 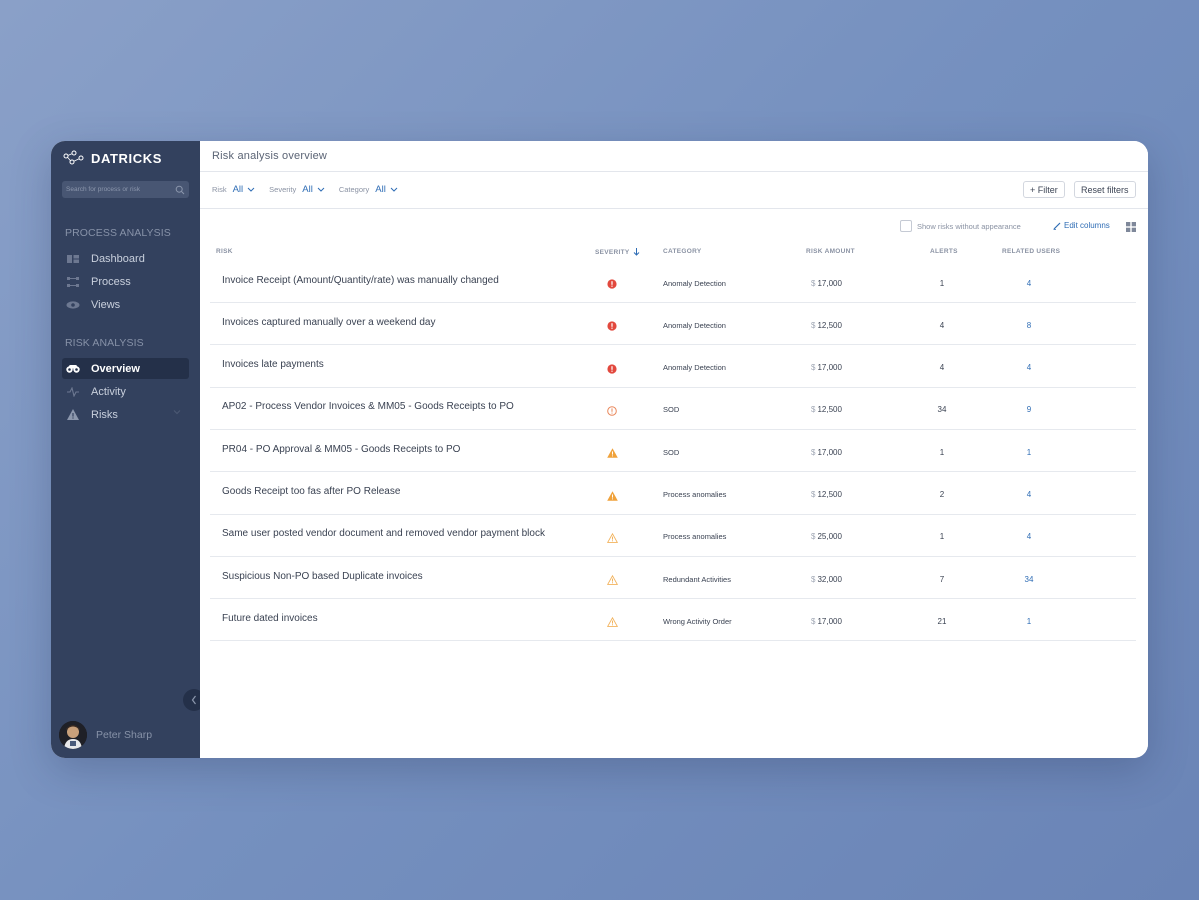 What do you see at coordinates (106, 304) in the screenshot?
I see `sidebar-item-label: Views` at bounding box center [106, 304].